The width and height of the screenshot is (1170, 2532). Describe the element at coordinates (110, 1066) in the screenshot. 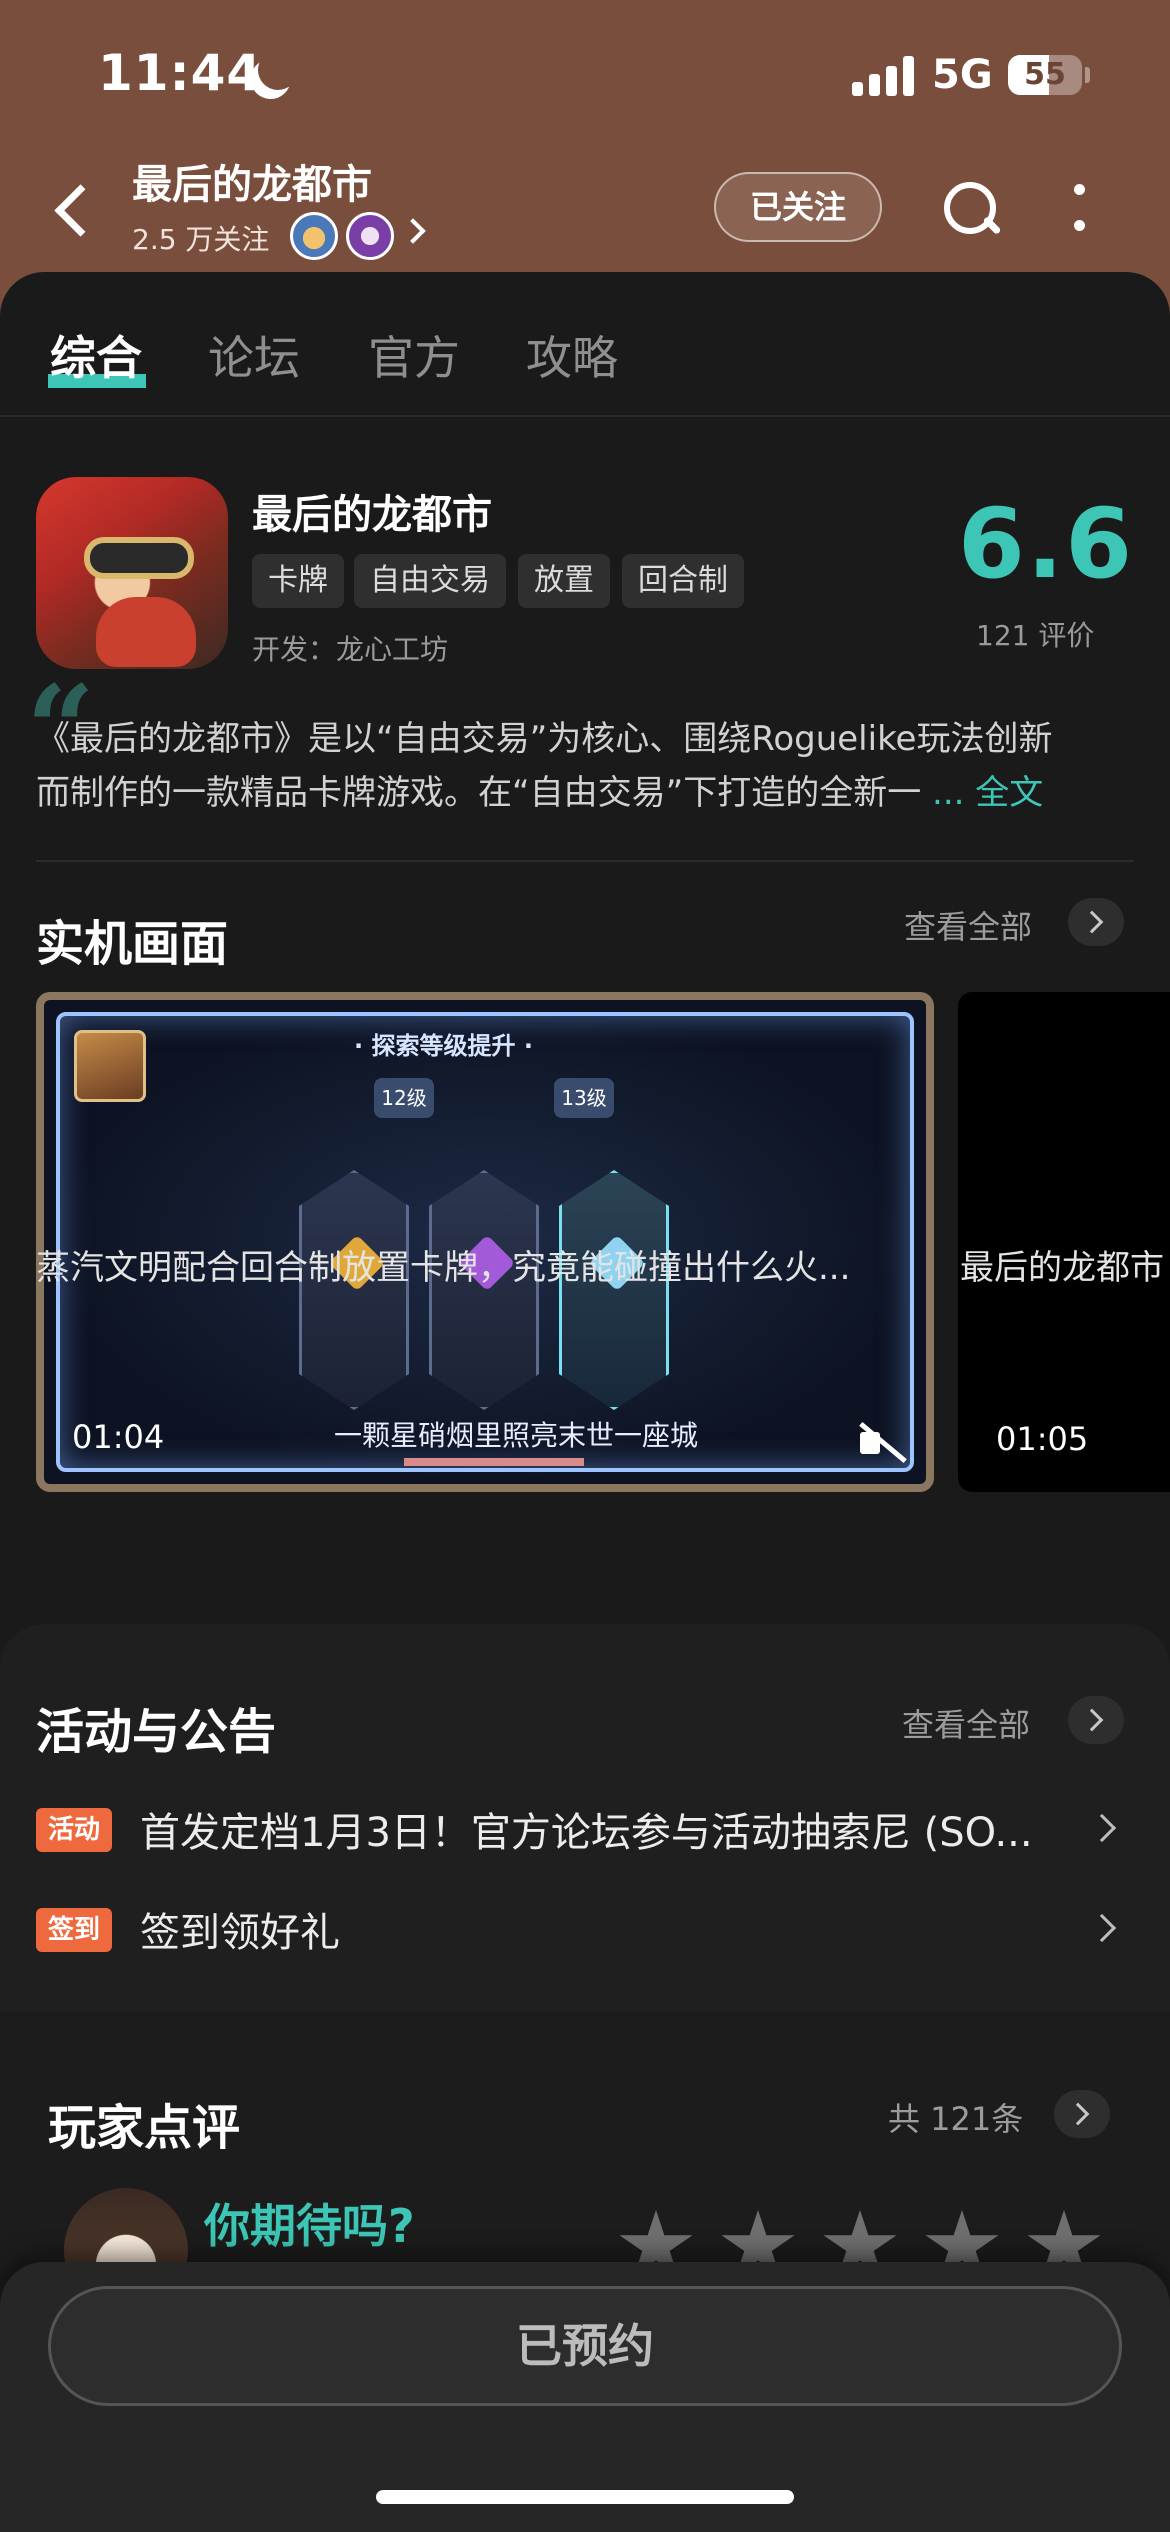

I see `hero-portrait` at that location.